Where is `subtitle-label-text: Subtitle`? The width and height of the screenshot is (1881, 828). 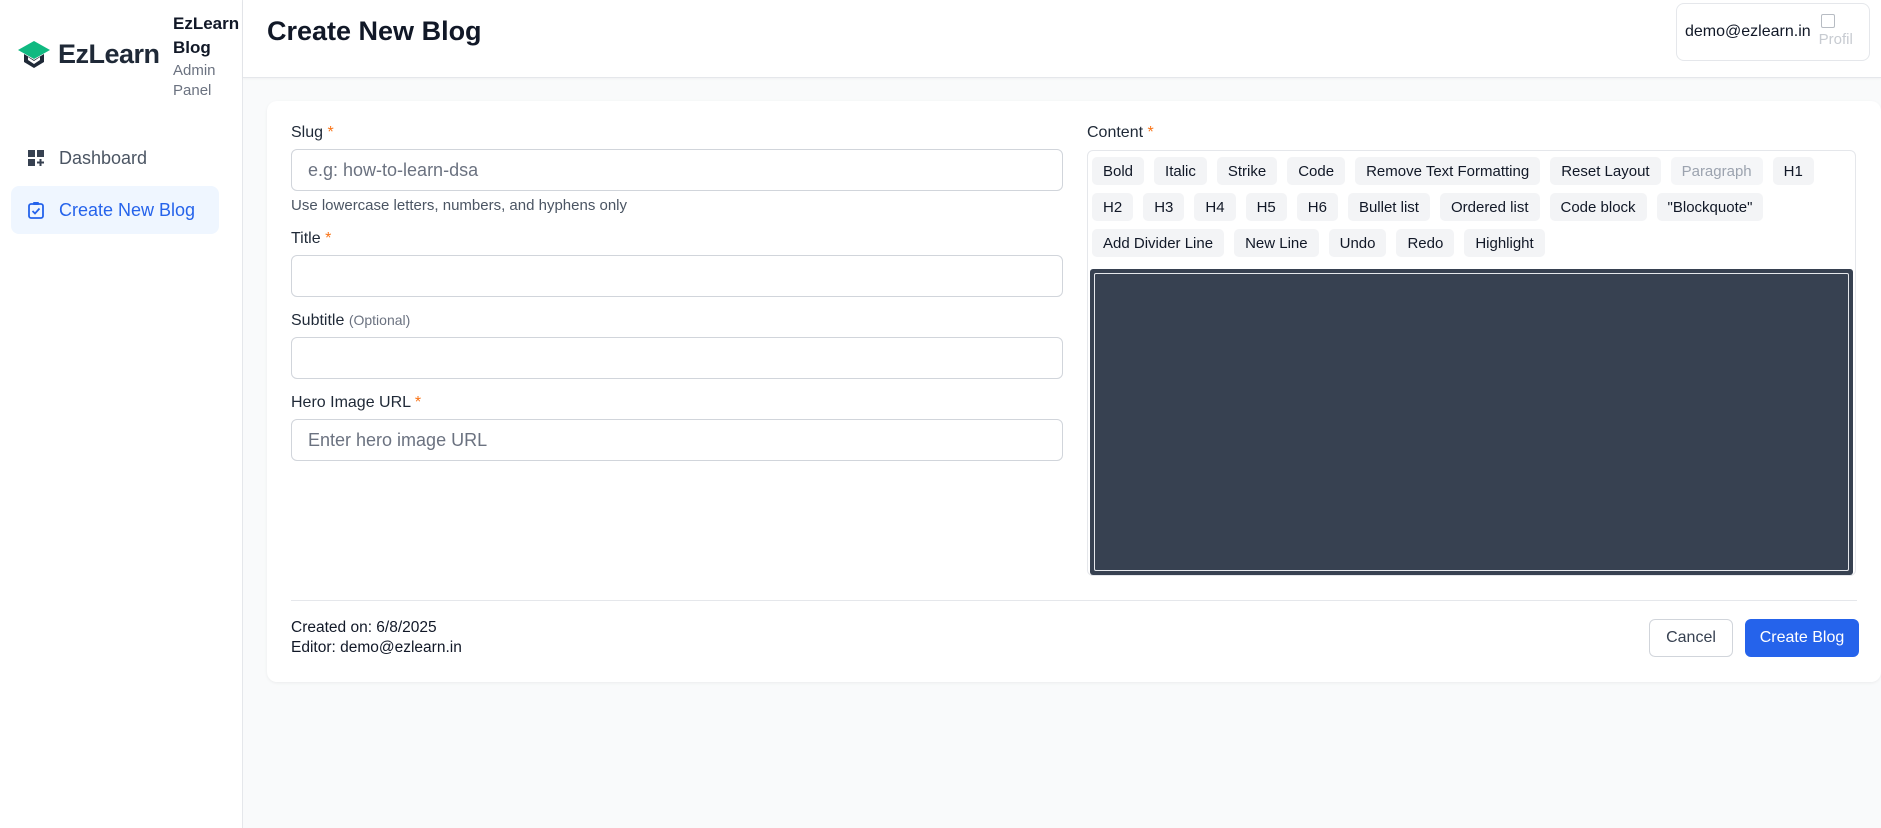
subtitle-label-text: Subtitle is located at coordinates (318, 320).